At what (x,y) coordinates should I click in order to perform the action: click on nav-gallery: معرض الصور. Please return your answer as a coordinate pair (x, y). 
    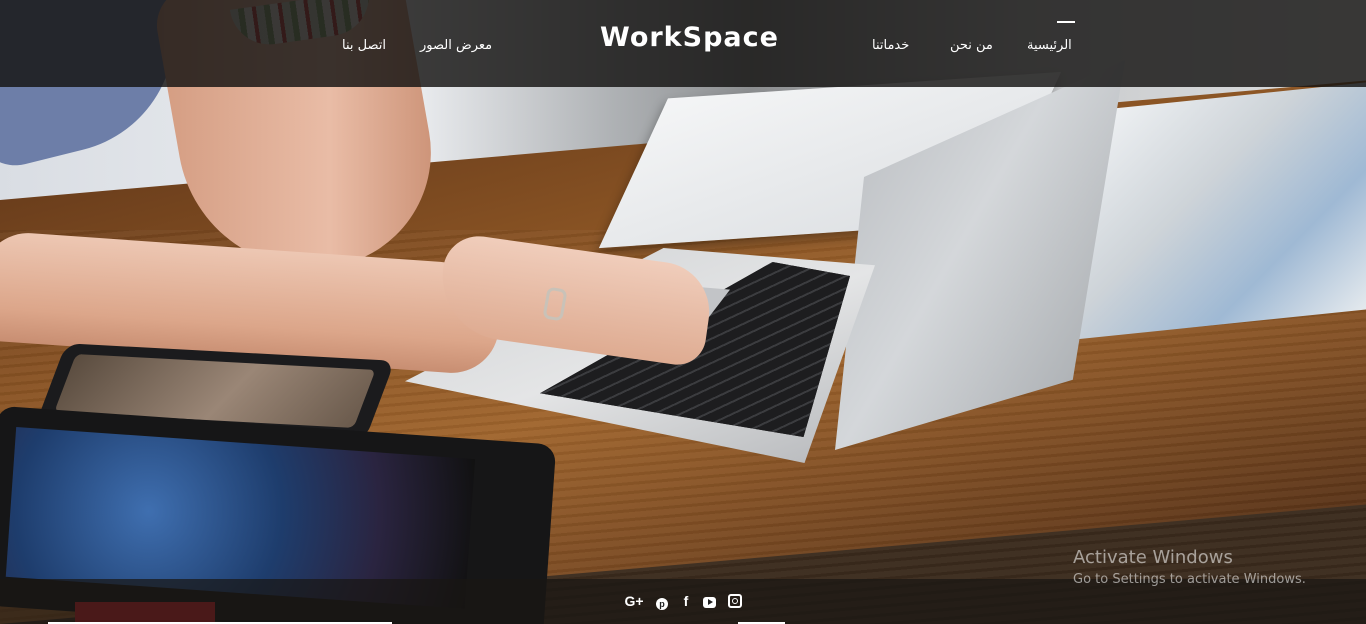
    Looking at the image, I should click on (456, 45).